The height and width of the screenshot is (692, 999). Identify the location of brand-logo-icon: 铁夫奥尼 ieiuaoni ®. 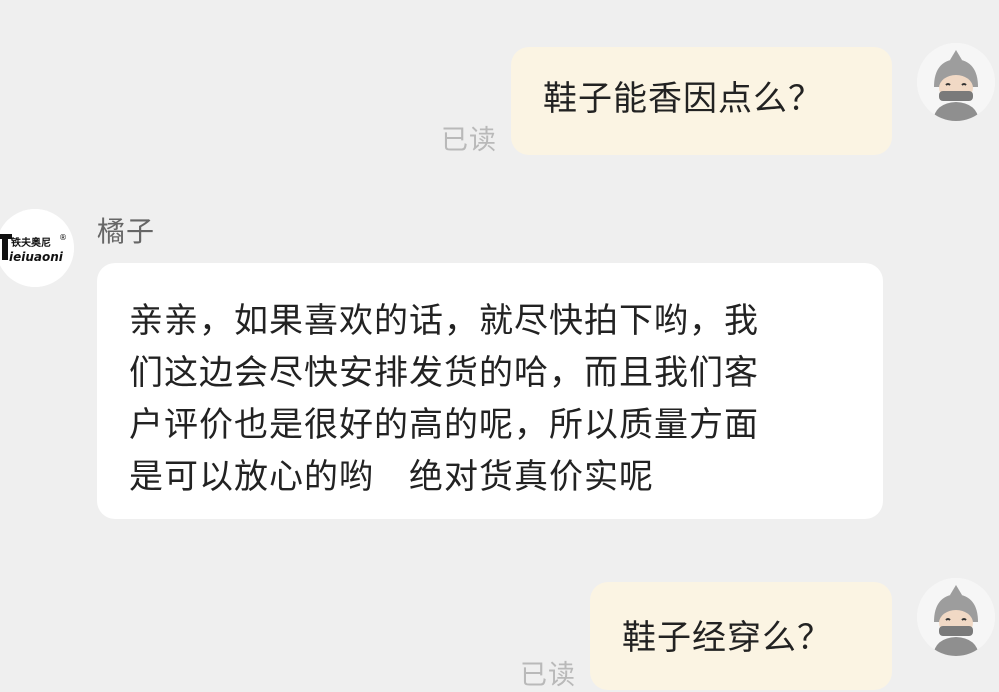
(37, 248).